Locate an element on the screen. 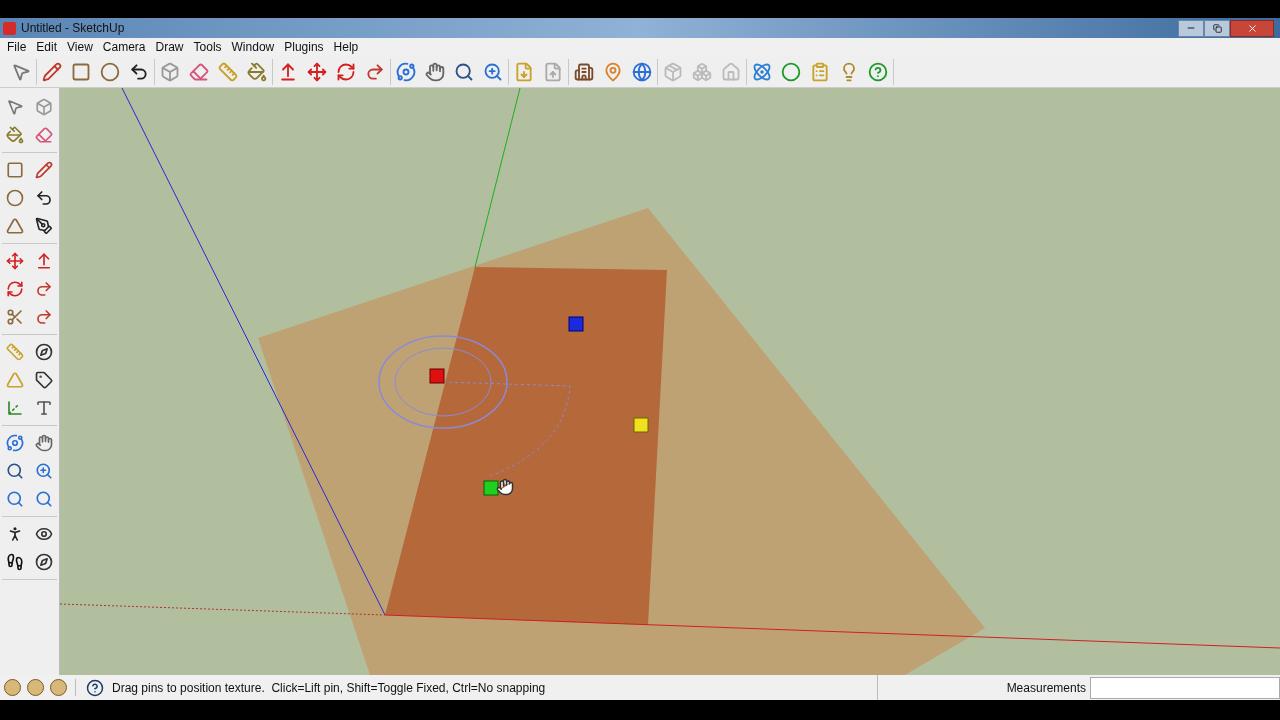  minimize-button is located at coordinates (1191, 28).